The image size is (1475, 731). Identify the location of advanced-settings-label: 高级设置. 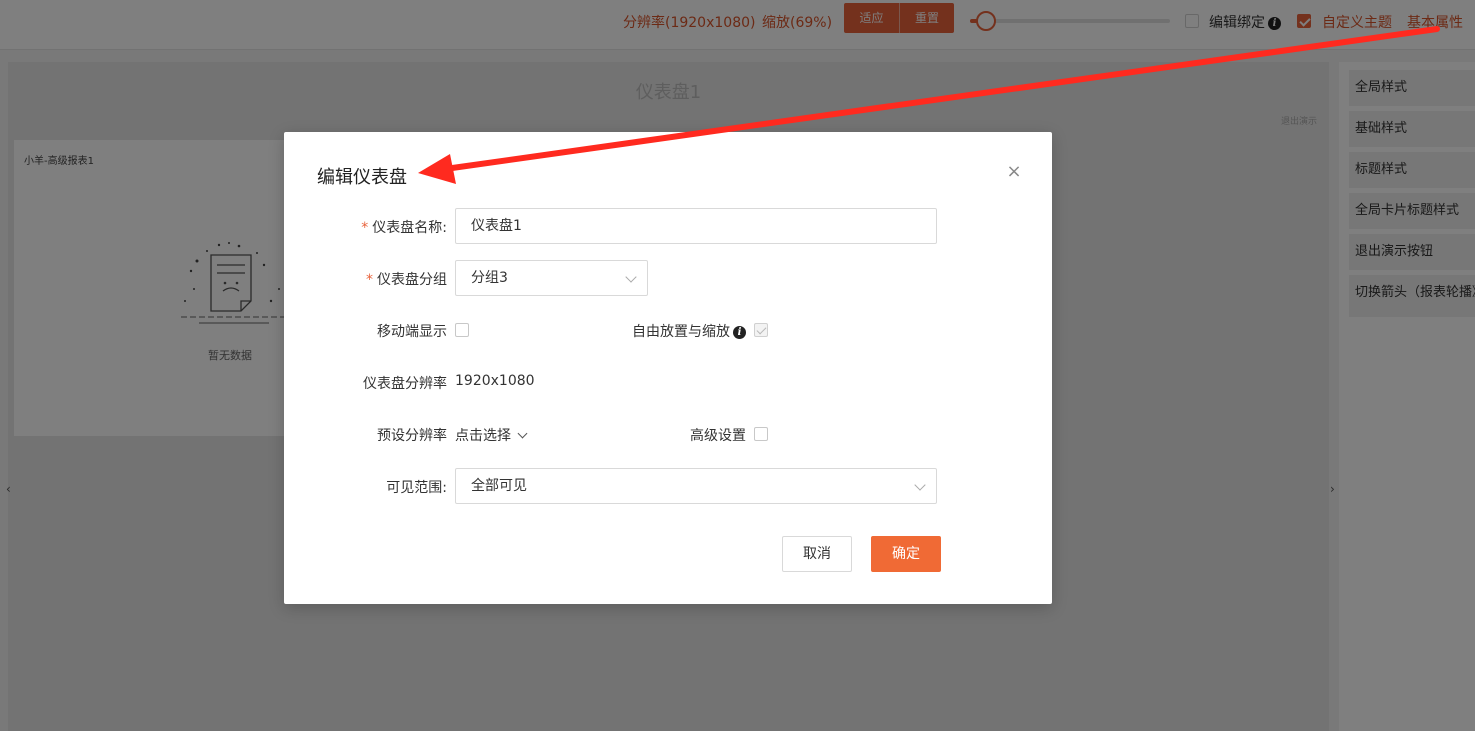
(718, 436).